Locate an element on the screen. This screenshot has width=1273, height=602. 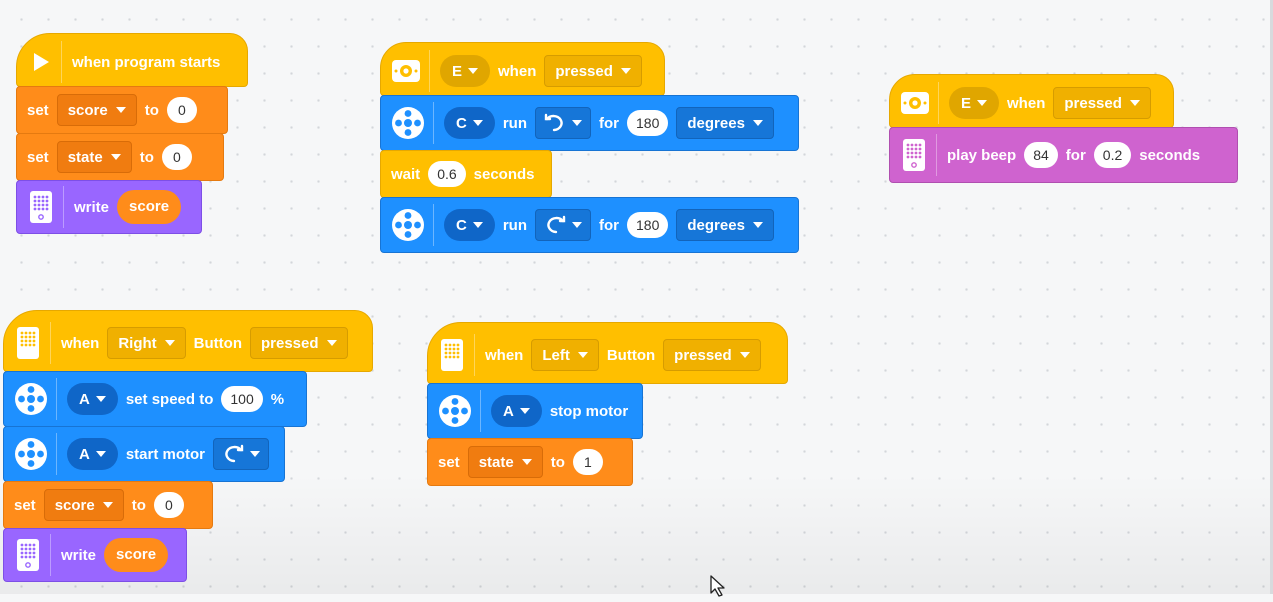
rotate-cw-icon is located at coordinates (556, 224).